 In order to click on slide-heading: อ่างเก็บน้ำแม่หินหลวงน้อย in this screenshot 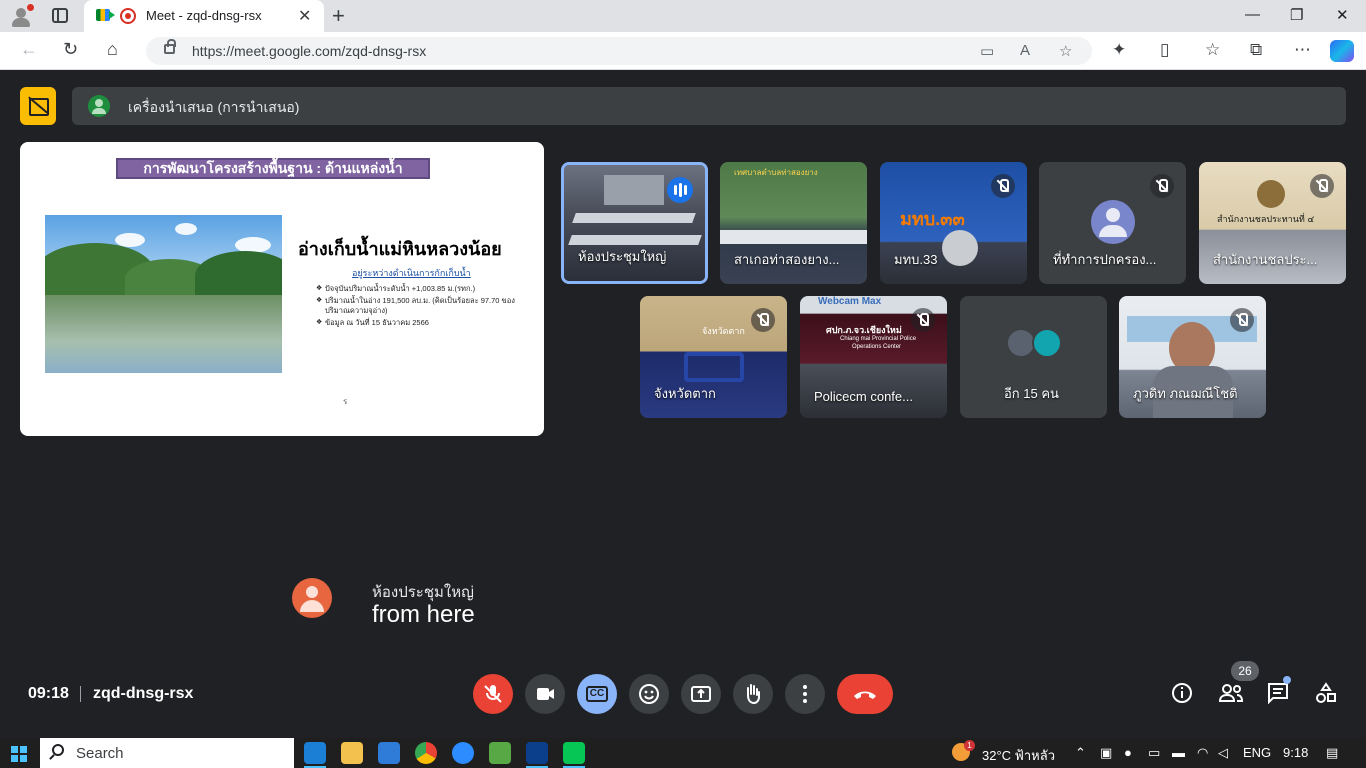, I will do `click(400, 249)`.